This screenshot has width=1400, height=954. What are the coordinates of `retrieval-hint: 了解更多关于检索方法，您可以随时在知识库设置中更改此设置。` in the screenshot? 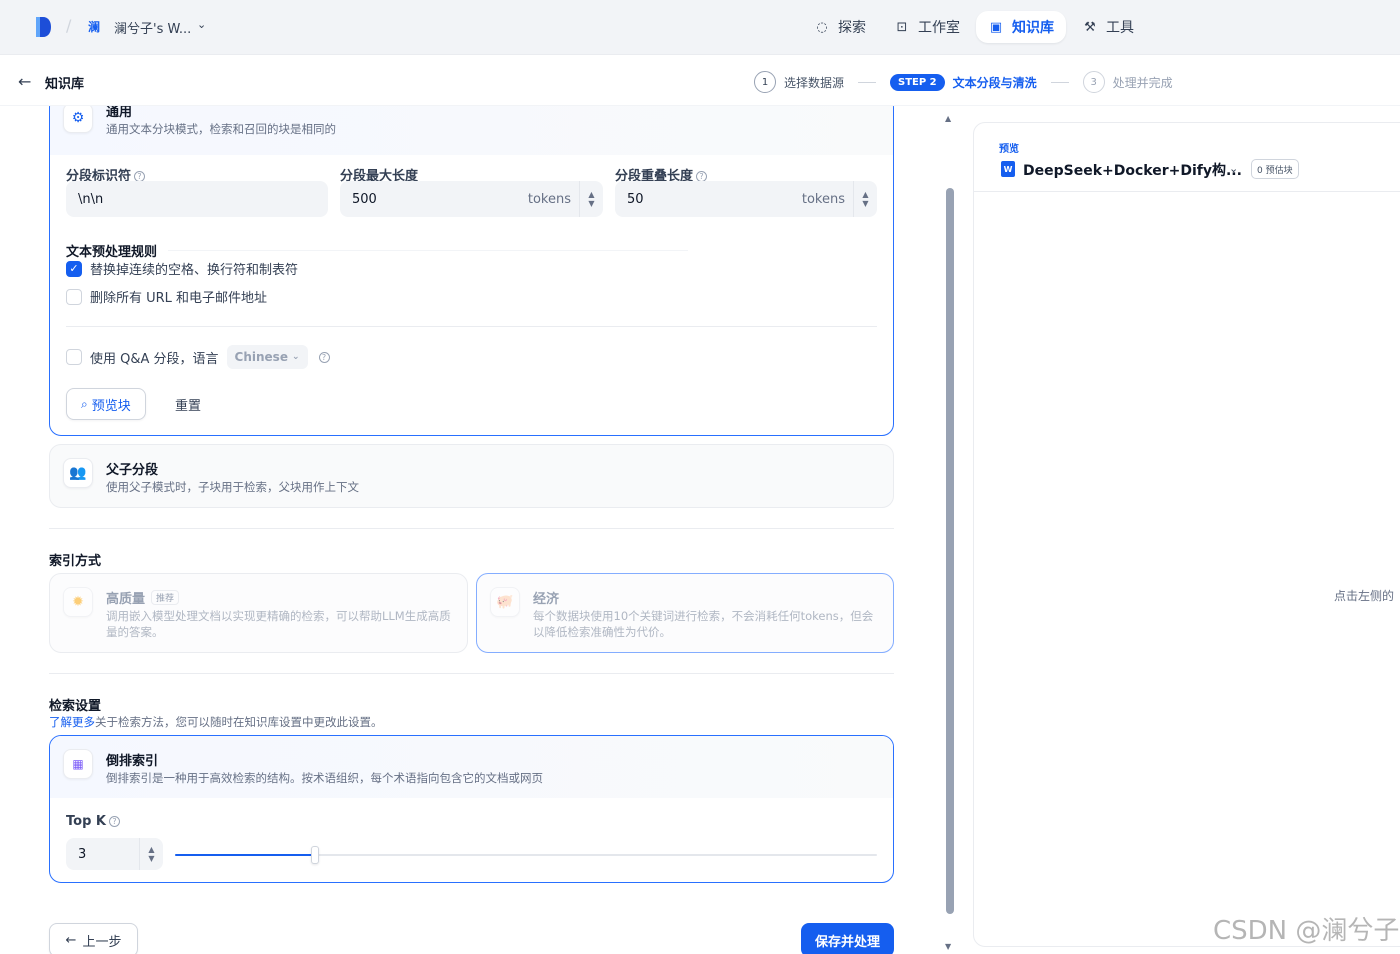 It's located at (216, 722).